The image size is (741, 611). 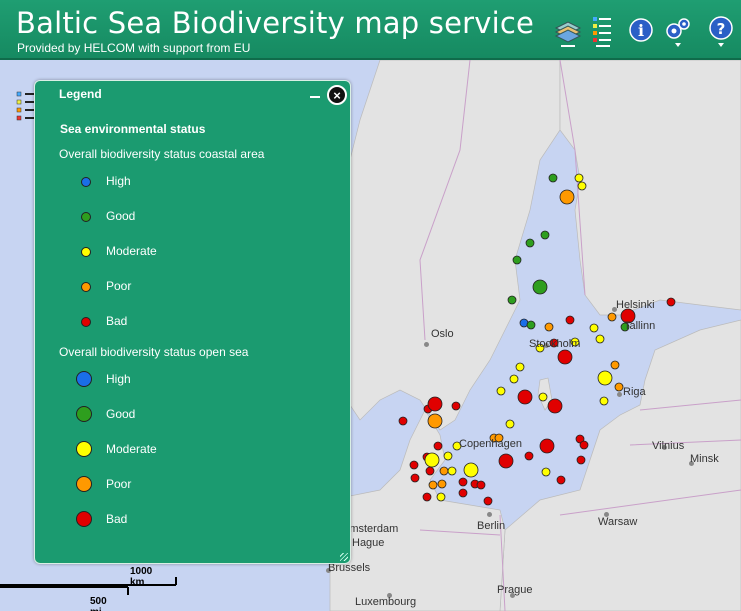 I want to click on help-button: ?, so click(x=721, y=32).